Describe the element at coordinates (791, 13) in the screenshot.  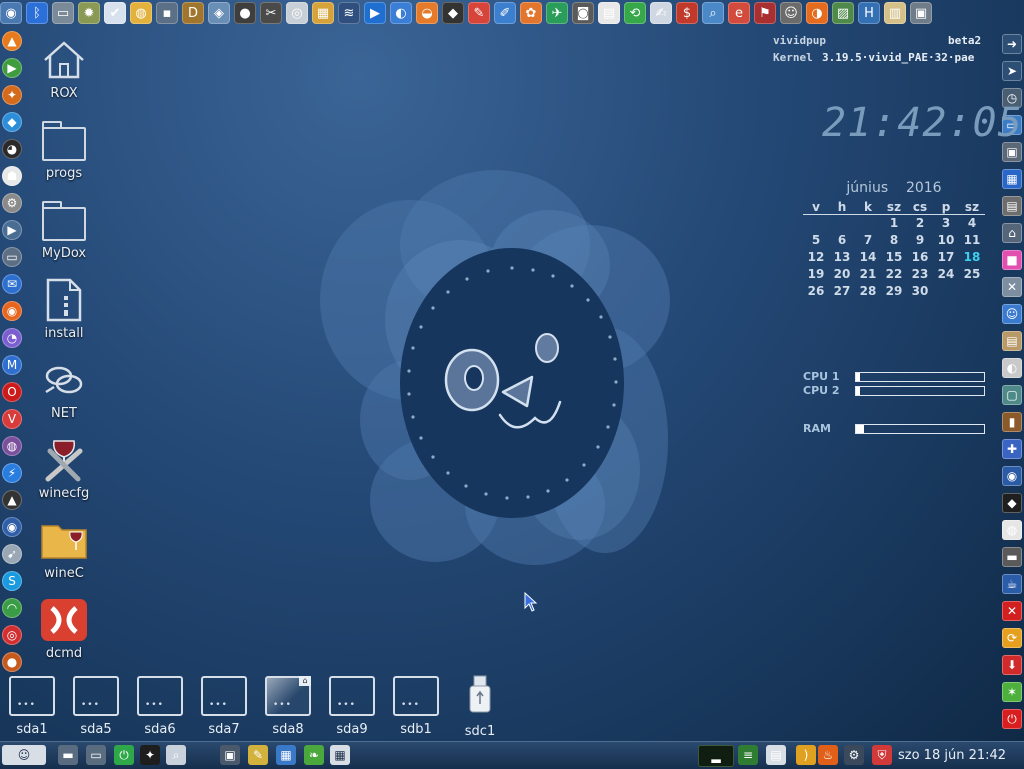
I see `pup-icon: ☺` at that location.